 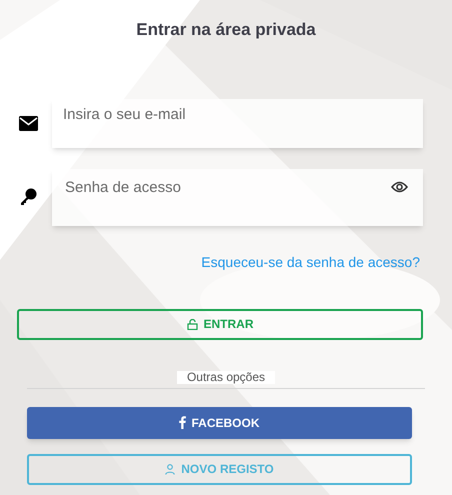 What do you see at coordinates (310, 262) in the screenshot?
I see `forgot-password-link: Esqueceu-se da senha de acesso?` at bounding box center [310, 262].